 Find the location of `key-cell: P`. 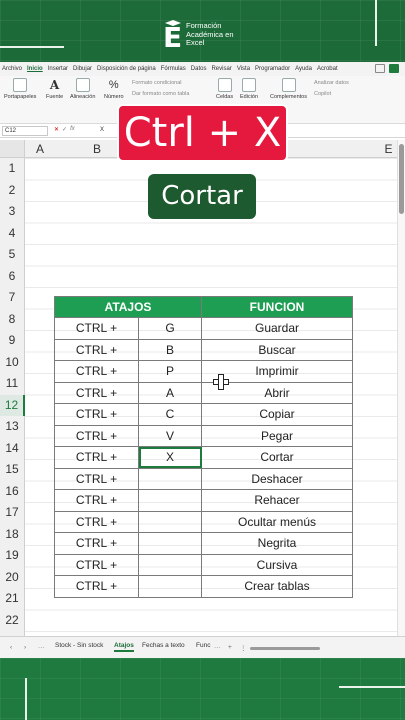

key-cell: P is located at coordinates (170, 371).